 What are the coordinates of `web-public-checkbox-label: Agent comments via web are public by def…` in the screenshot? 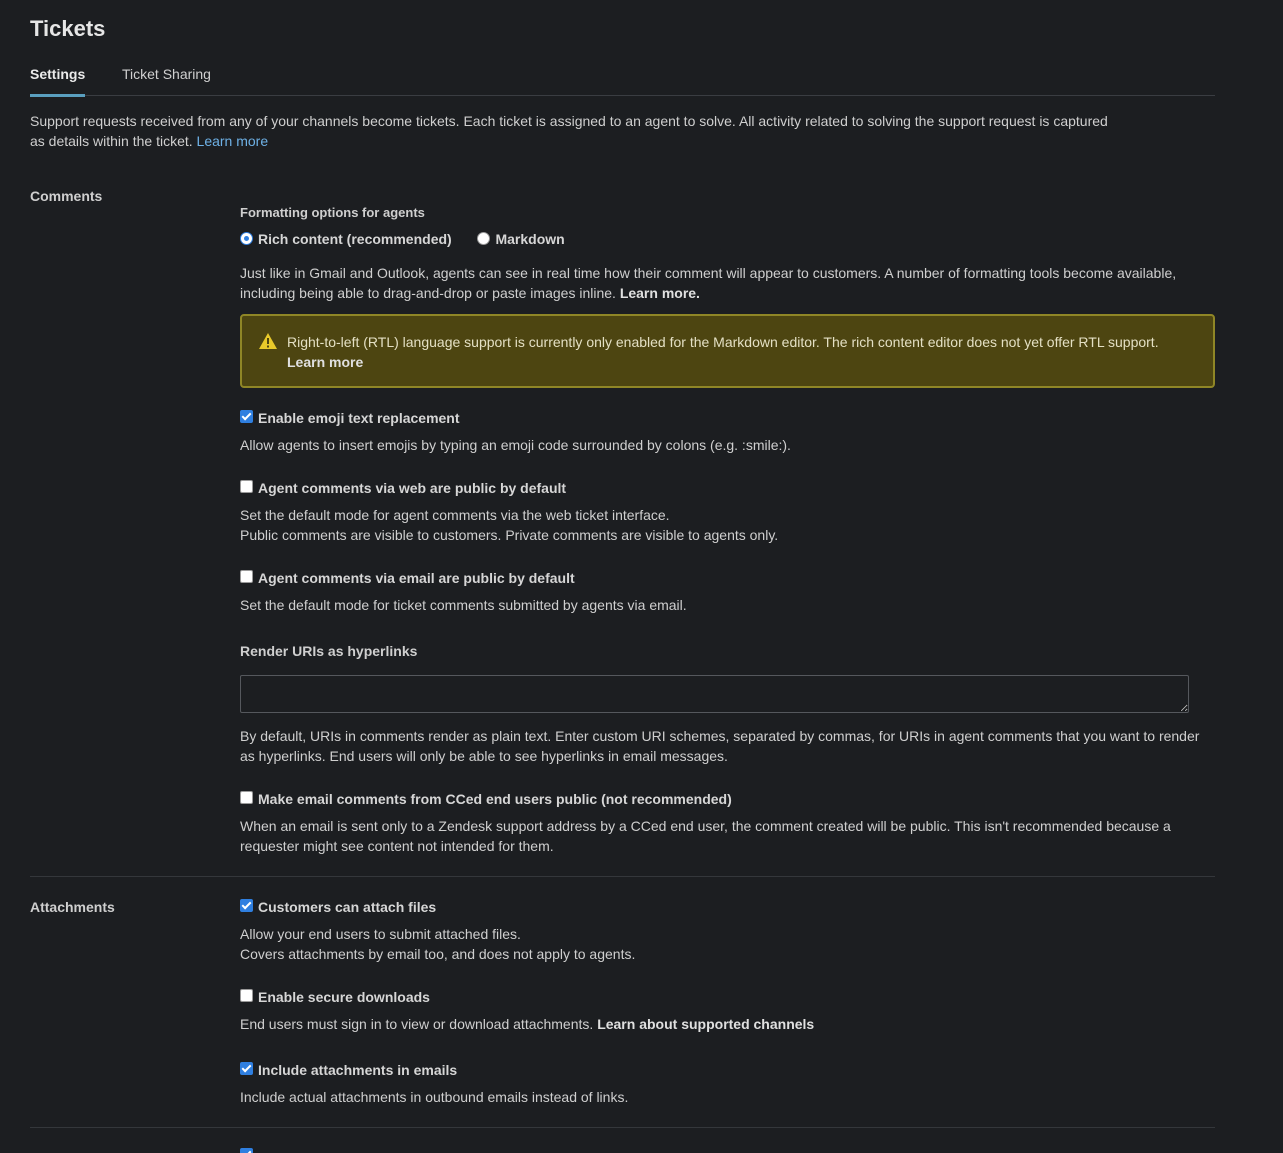 It's located at (412, 488).